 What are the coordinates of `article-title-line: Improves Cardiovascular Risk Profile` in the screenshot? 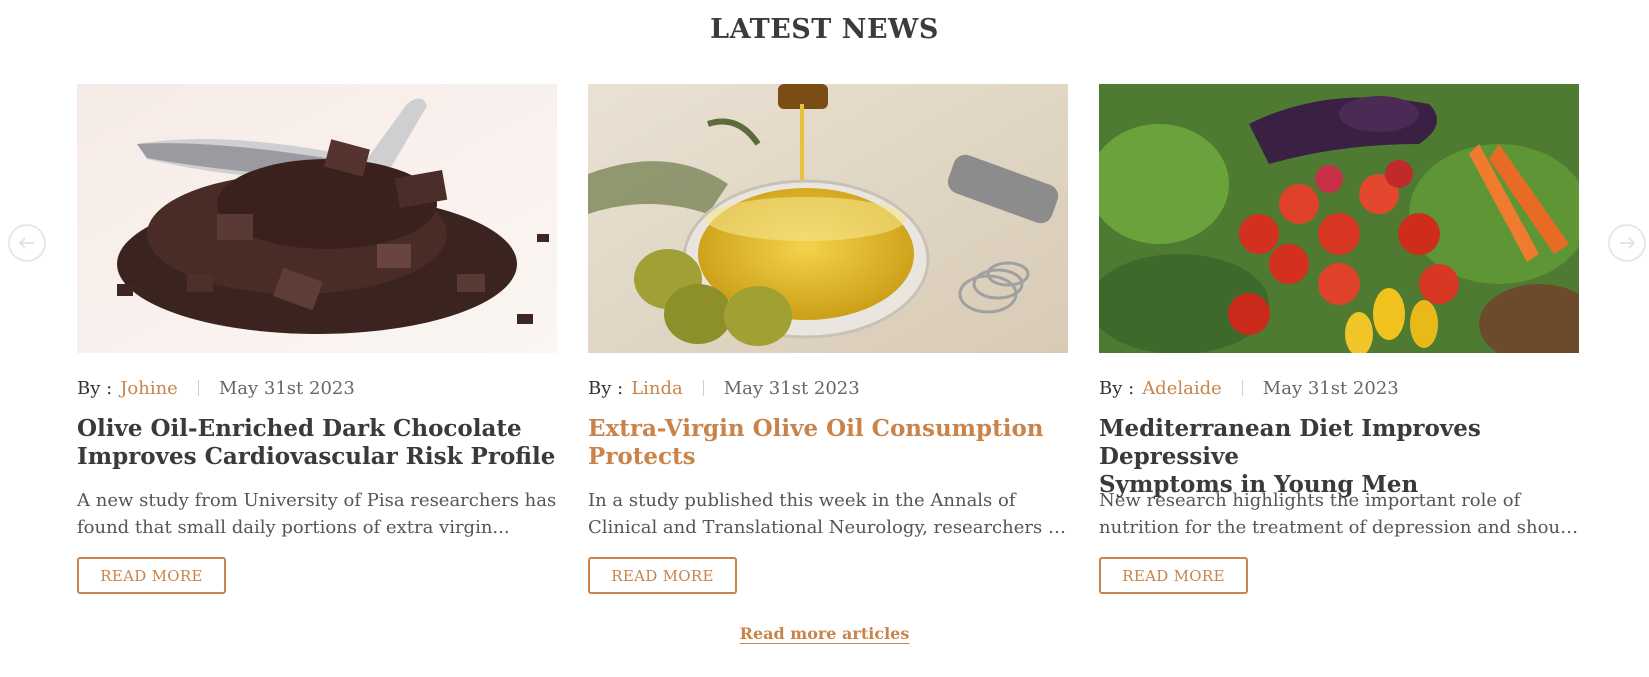 It's located at (316, 456).